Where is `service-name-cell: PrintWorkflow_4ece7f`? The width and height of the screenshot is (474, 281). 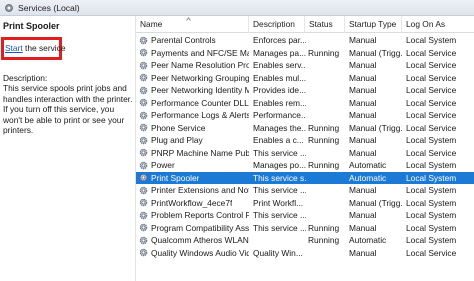
service-name-cell: PrintWorkflow_4ece7f is located at coordinates (194, 203).